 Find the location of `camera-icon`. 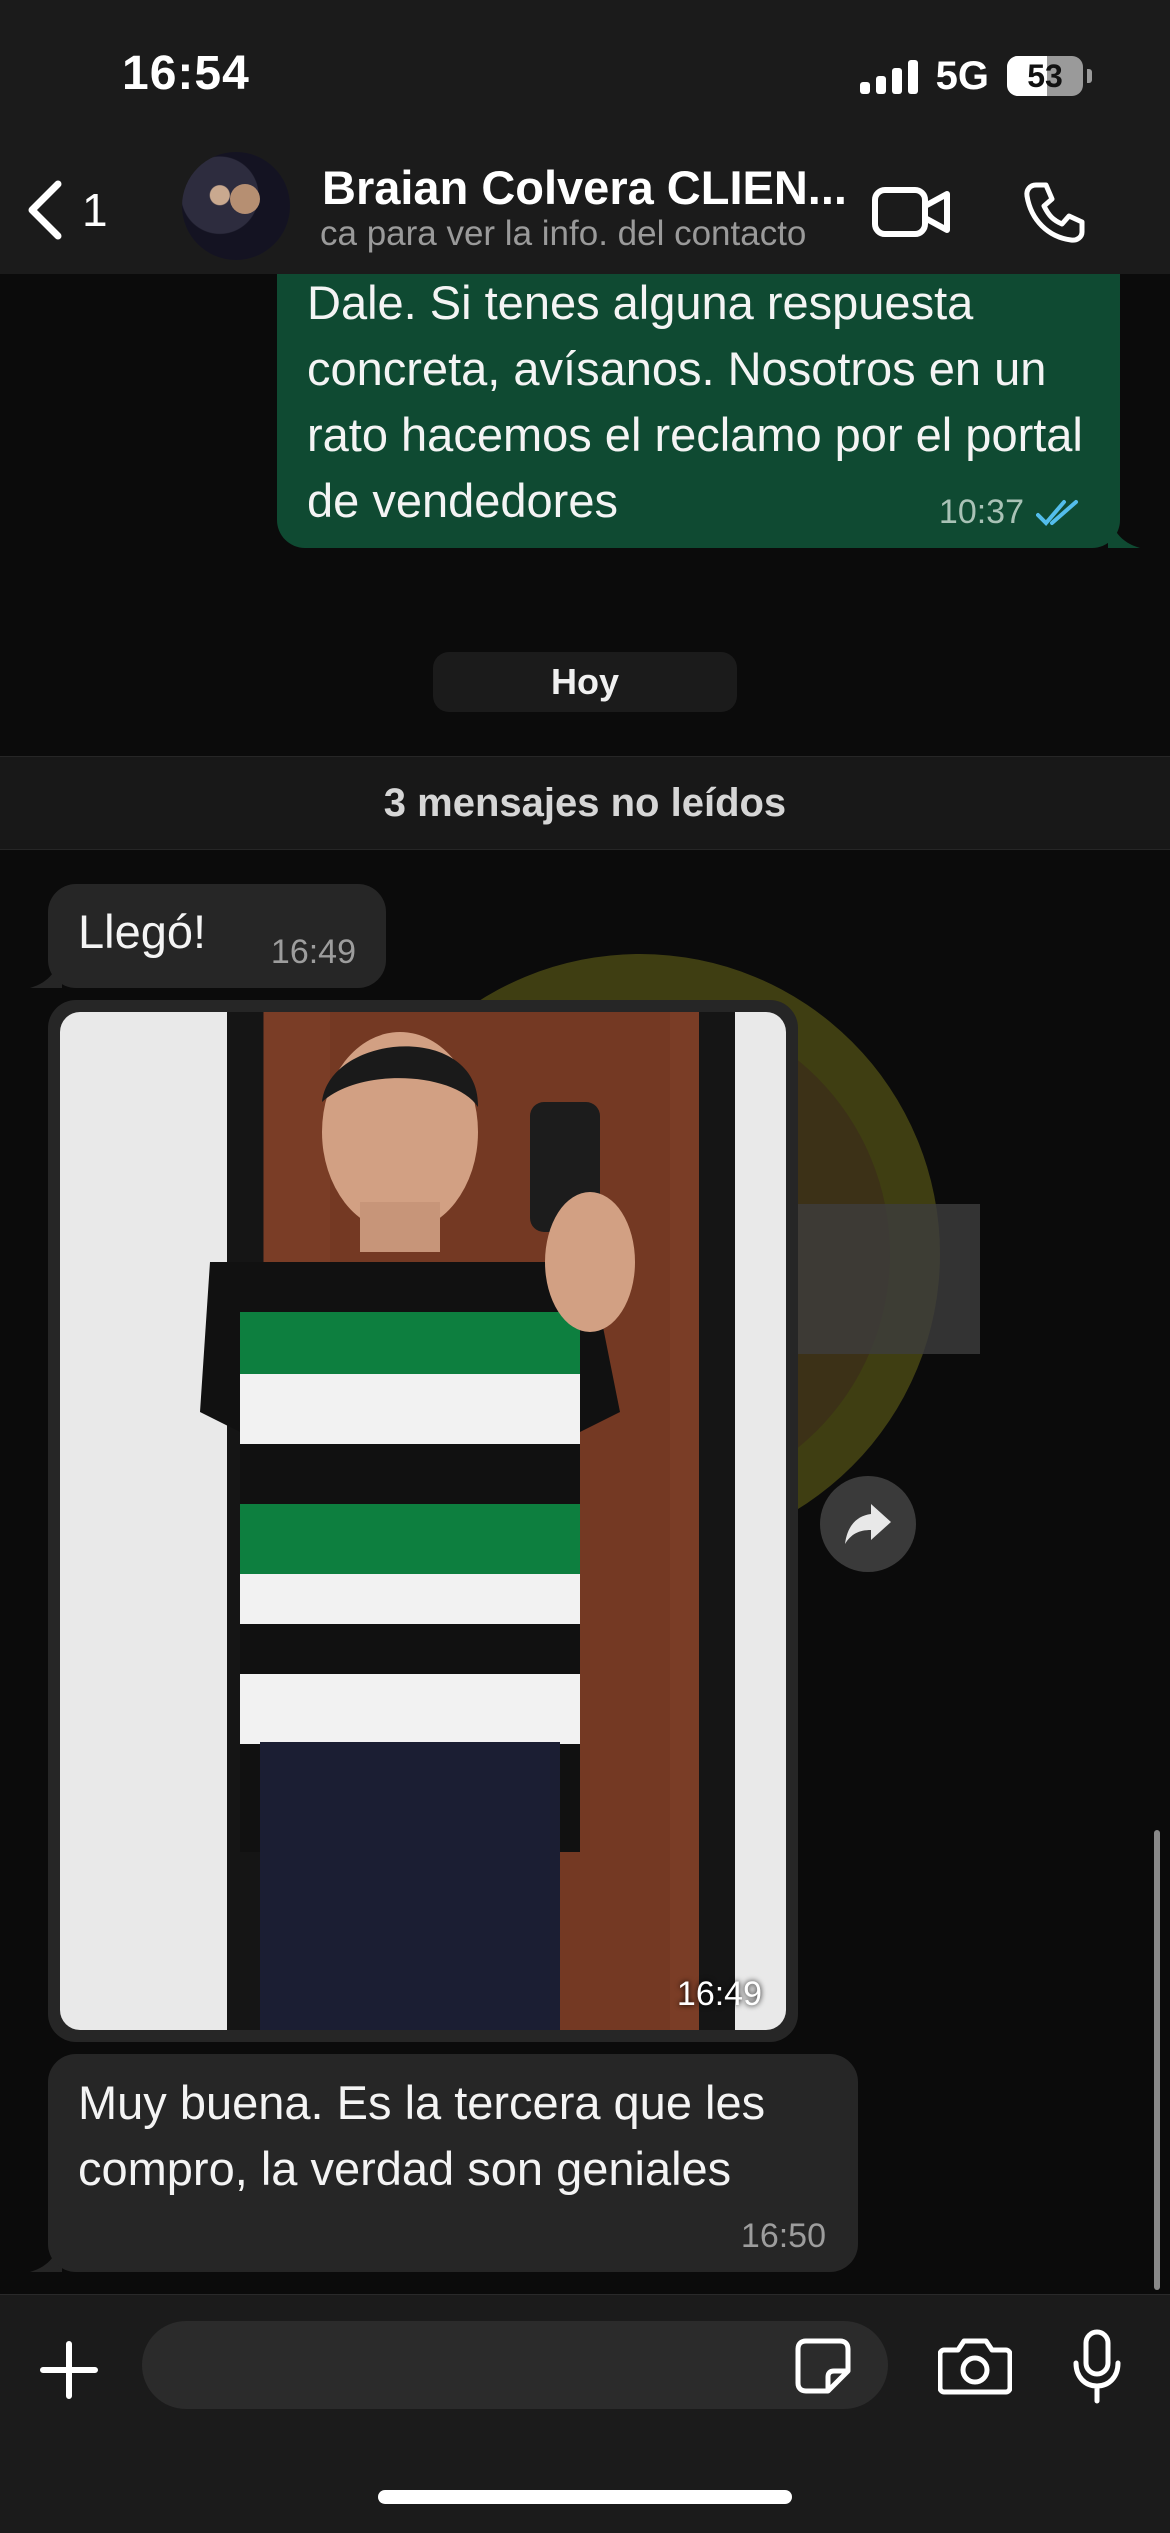

camera-icon is located at coordinates (975, 2366).